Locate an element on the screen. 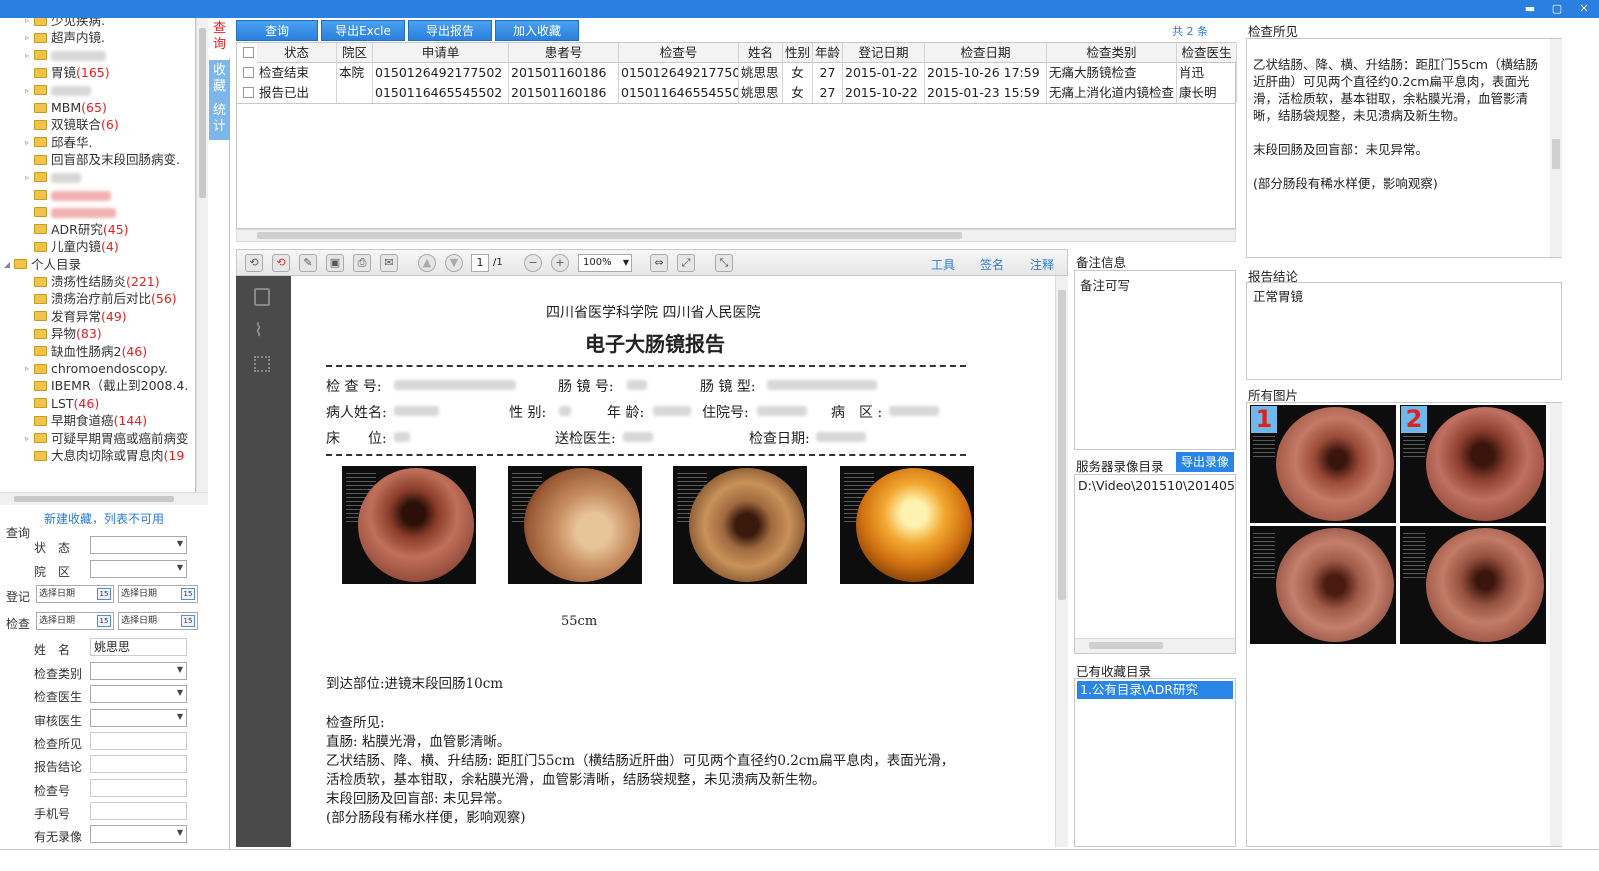 The image size is (1599, 871). tree-item: 溃疡性结肠炎(221) is located at coordinates (97, 282).